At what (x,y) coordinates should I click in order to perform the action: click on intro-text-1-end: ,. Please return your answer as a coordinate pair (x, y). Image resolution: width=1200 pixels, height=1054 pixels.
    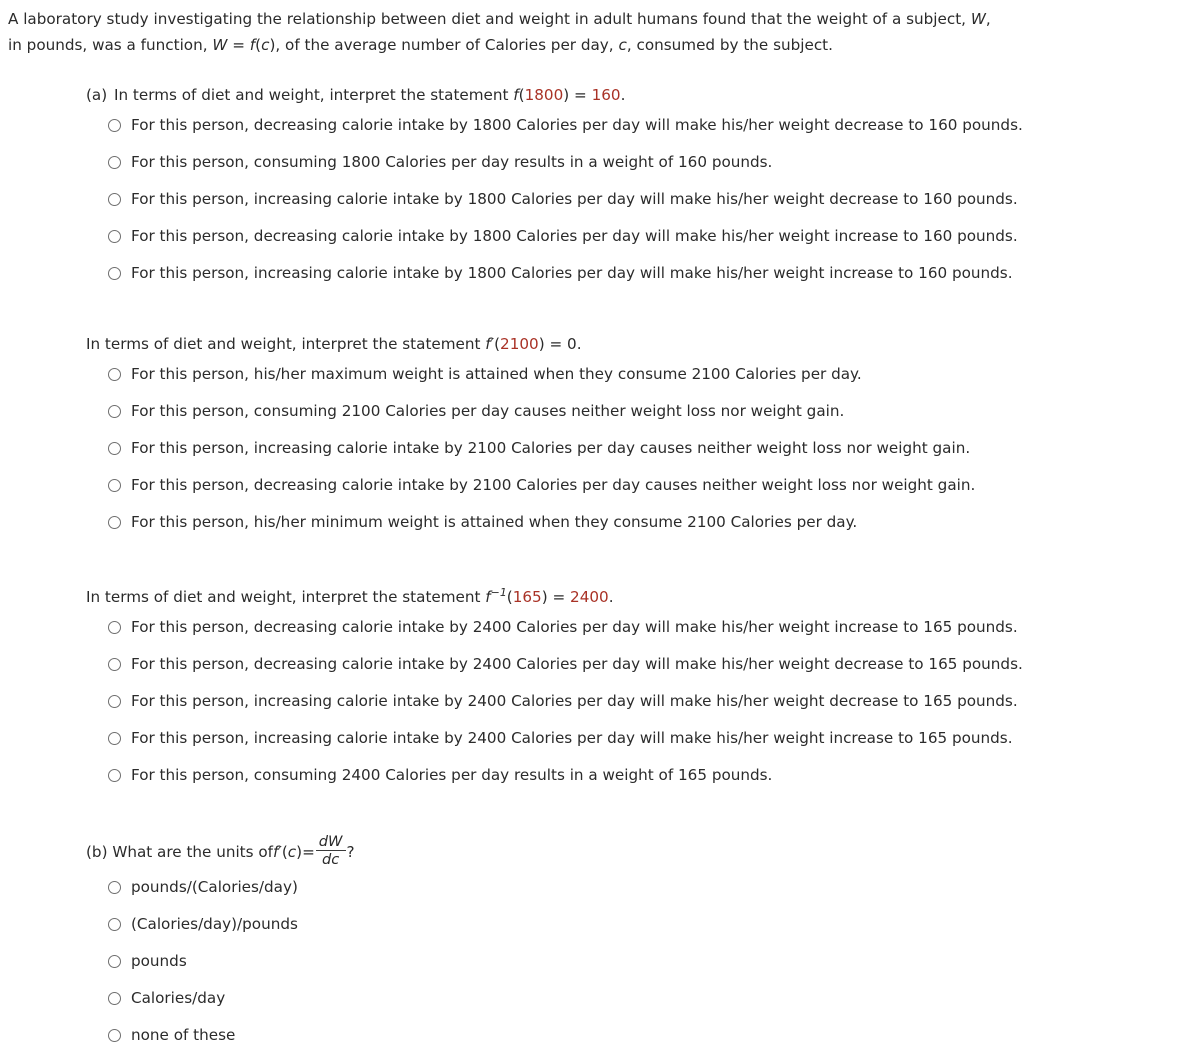
    Looking at the image, I should click on (988, 19).